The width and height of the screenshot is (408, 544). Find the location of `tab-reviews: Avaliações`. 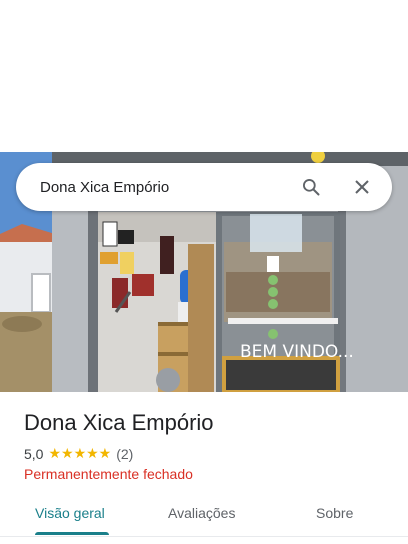

tab-reviews: Avaliações is located at coordinates (201, 513).